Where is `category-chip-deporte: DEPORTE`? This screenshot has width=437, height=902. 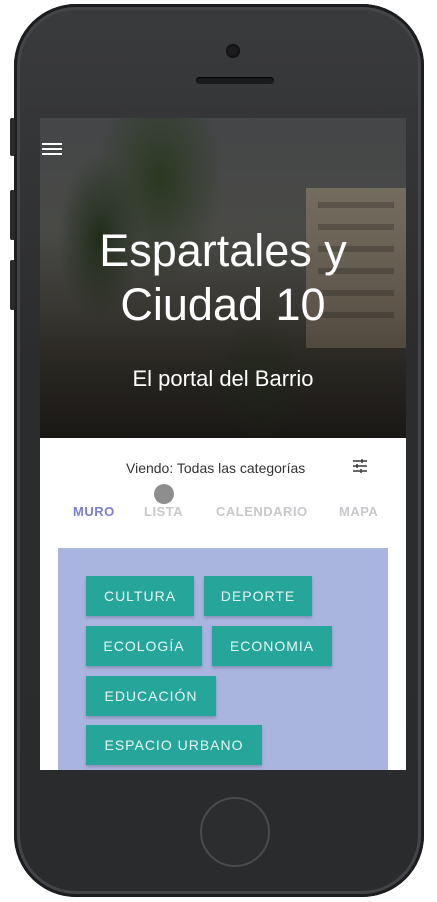
category-chip-deporte: DEPORTE is located at coordinates (258, 596).